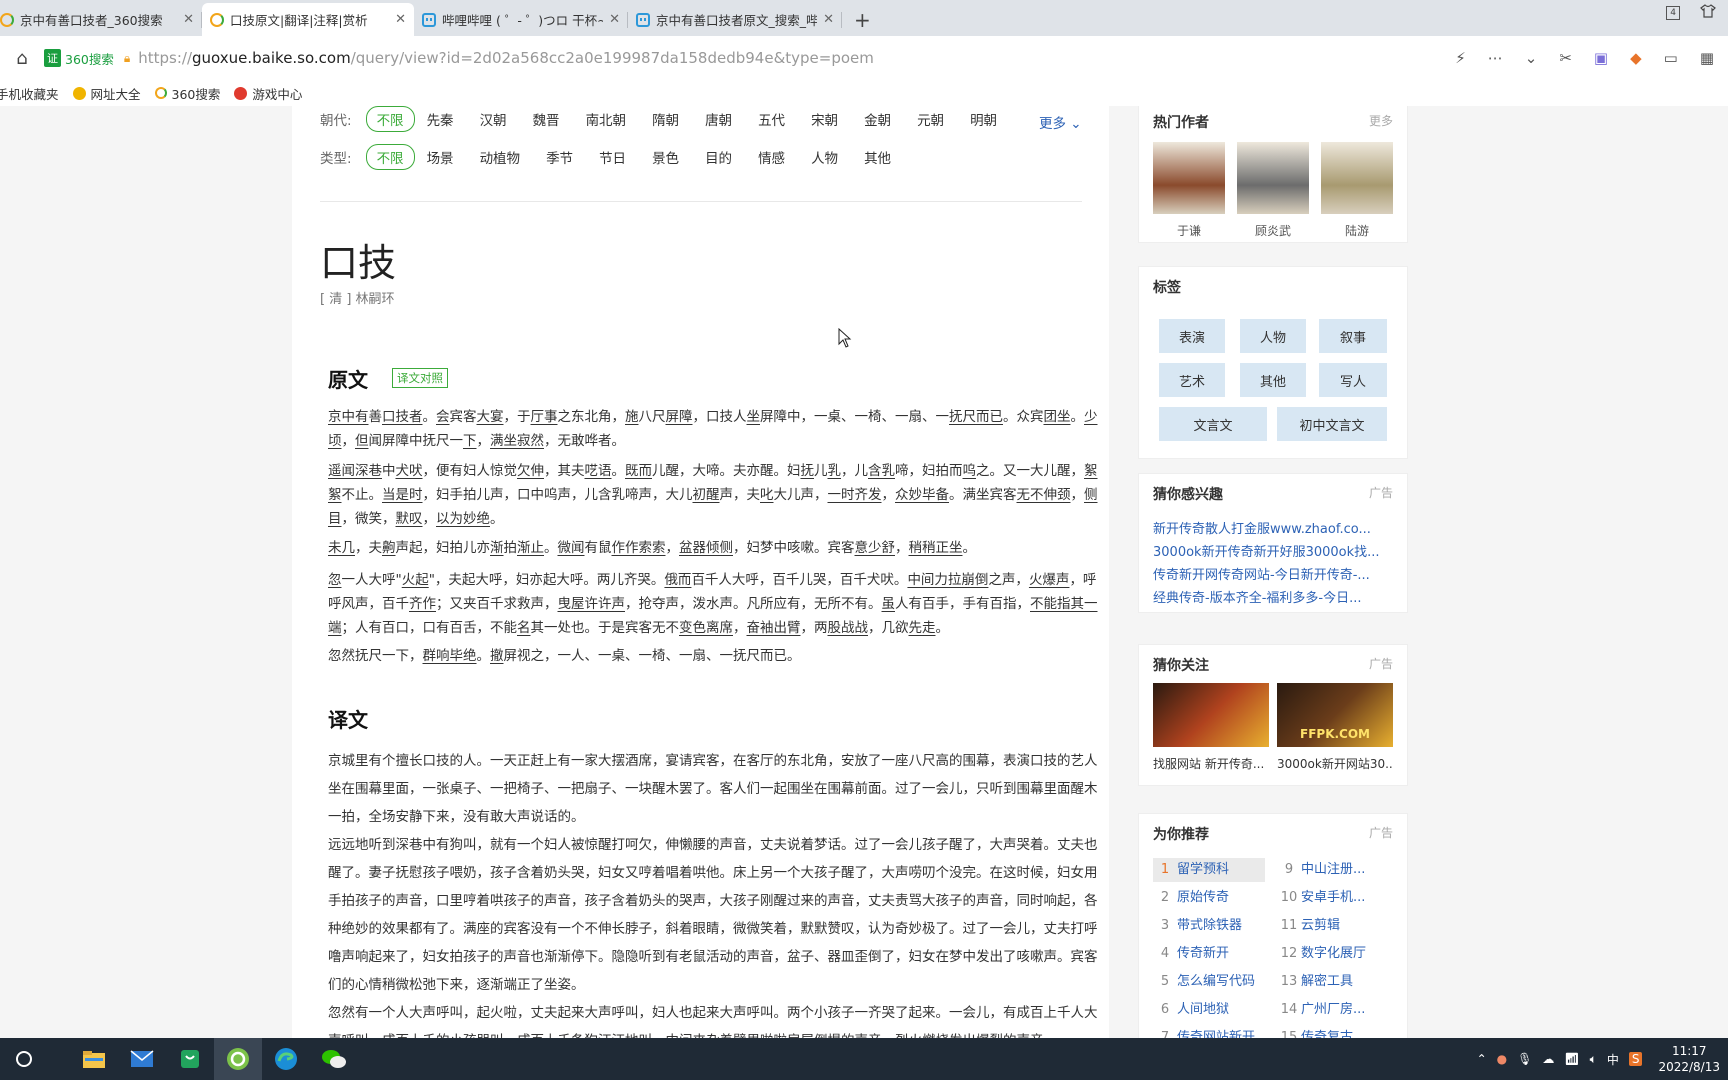 This screenshot has width=1728, height=1080. I want to click on shirt-icon, so click(1708, 13).